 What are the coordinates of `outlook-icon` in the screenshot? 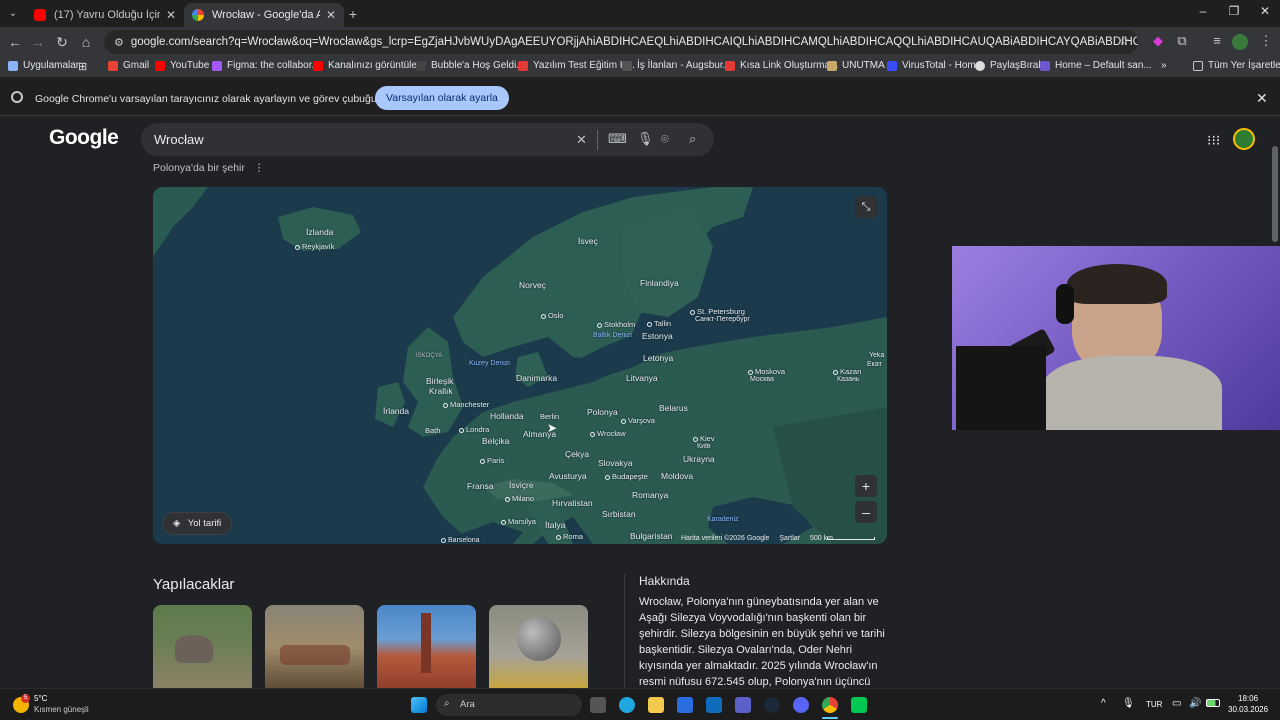 It's located at (714, 705).